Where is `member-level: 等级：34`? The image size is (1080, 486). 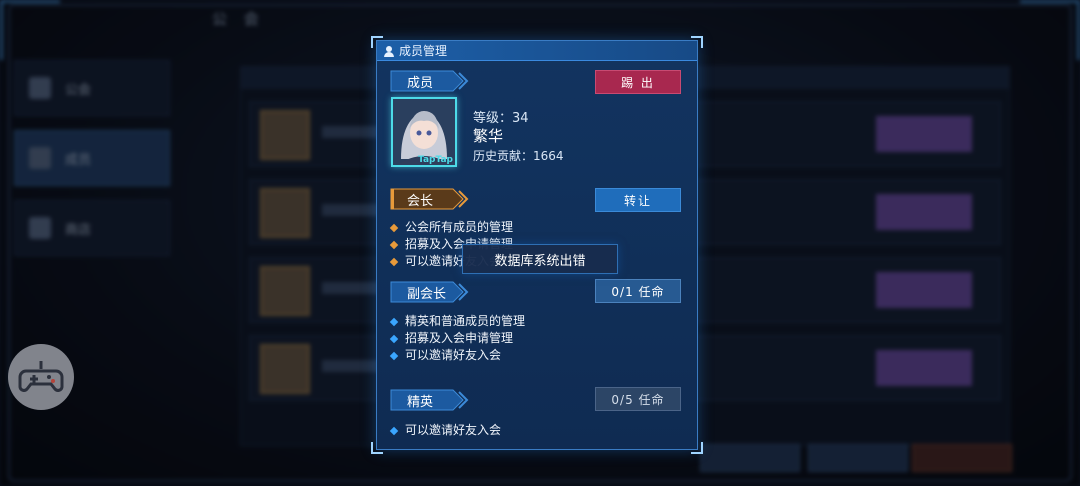
member-level: 等级：34 is located at coordinates (501, 118).